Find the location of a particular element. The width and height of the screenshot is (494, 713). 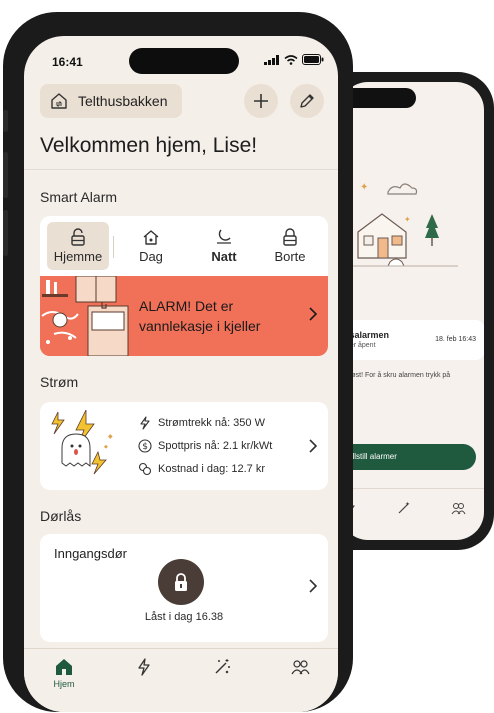

dynamic-island is located at coordinates (184, 61).